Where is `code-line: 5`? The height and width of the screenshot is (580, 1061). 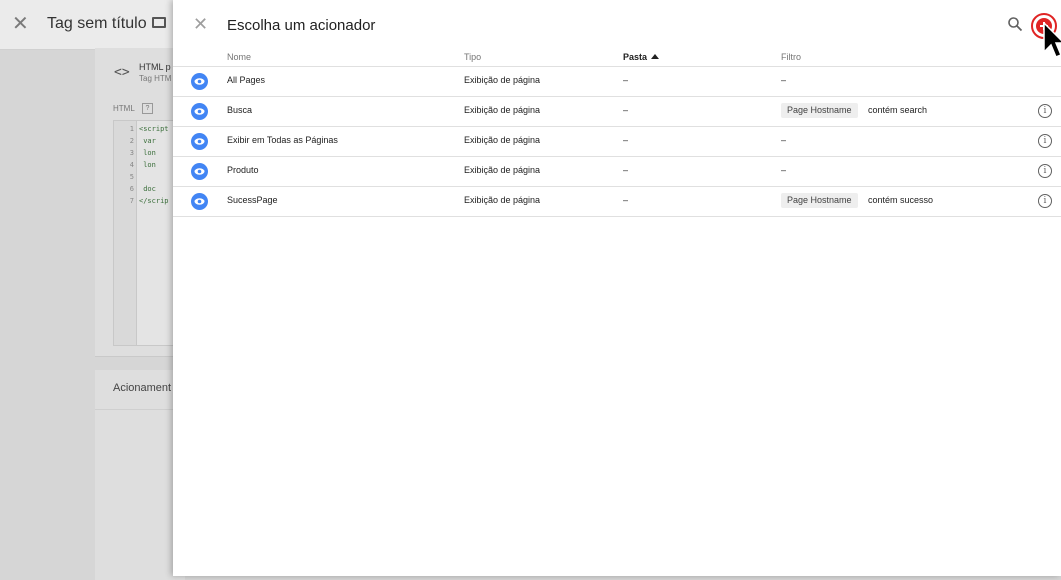 code-line: 5 is located at coordinates (131, 177).